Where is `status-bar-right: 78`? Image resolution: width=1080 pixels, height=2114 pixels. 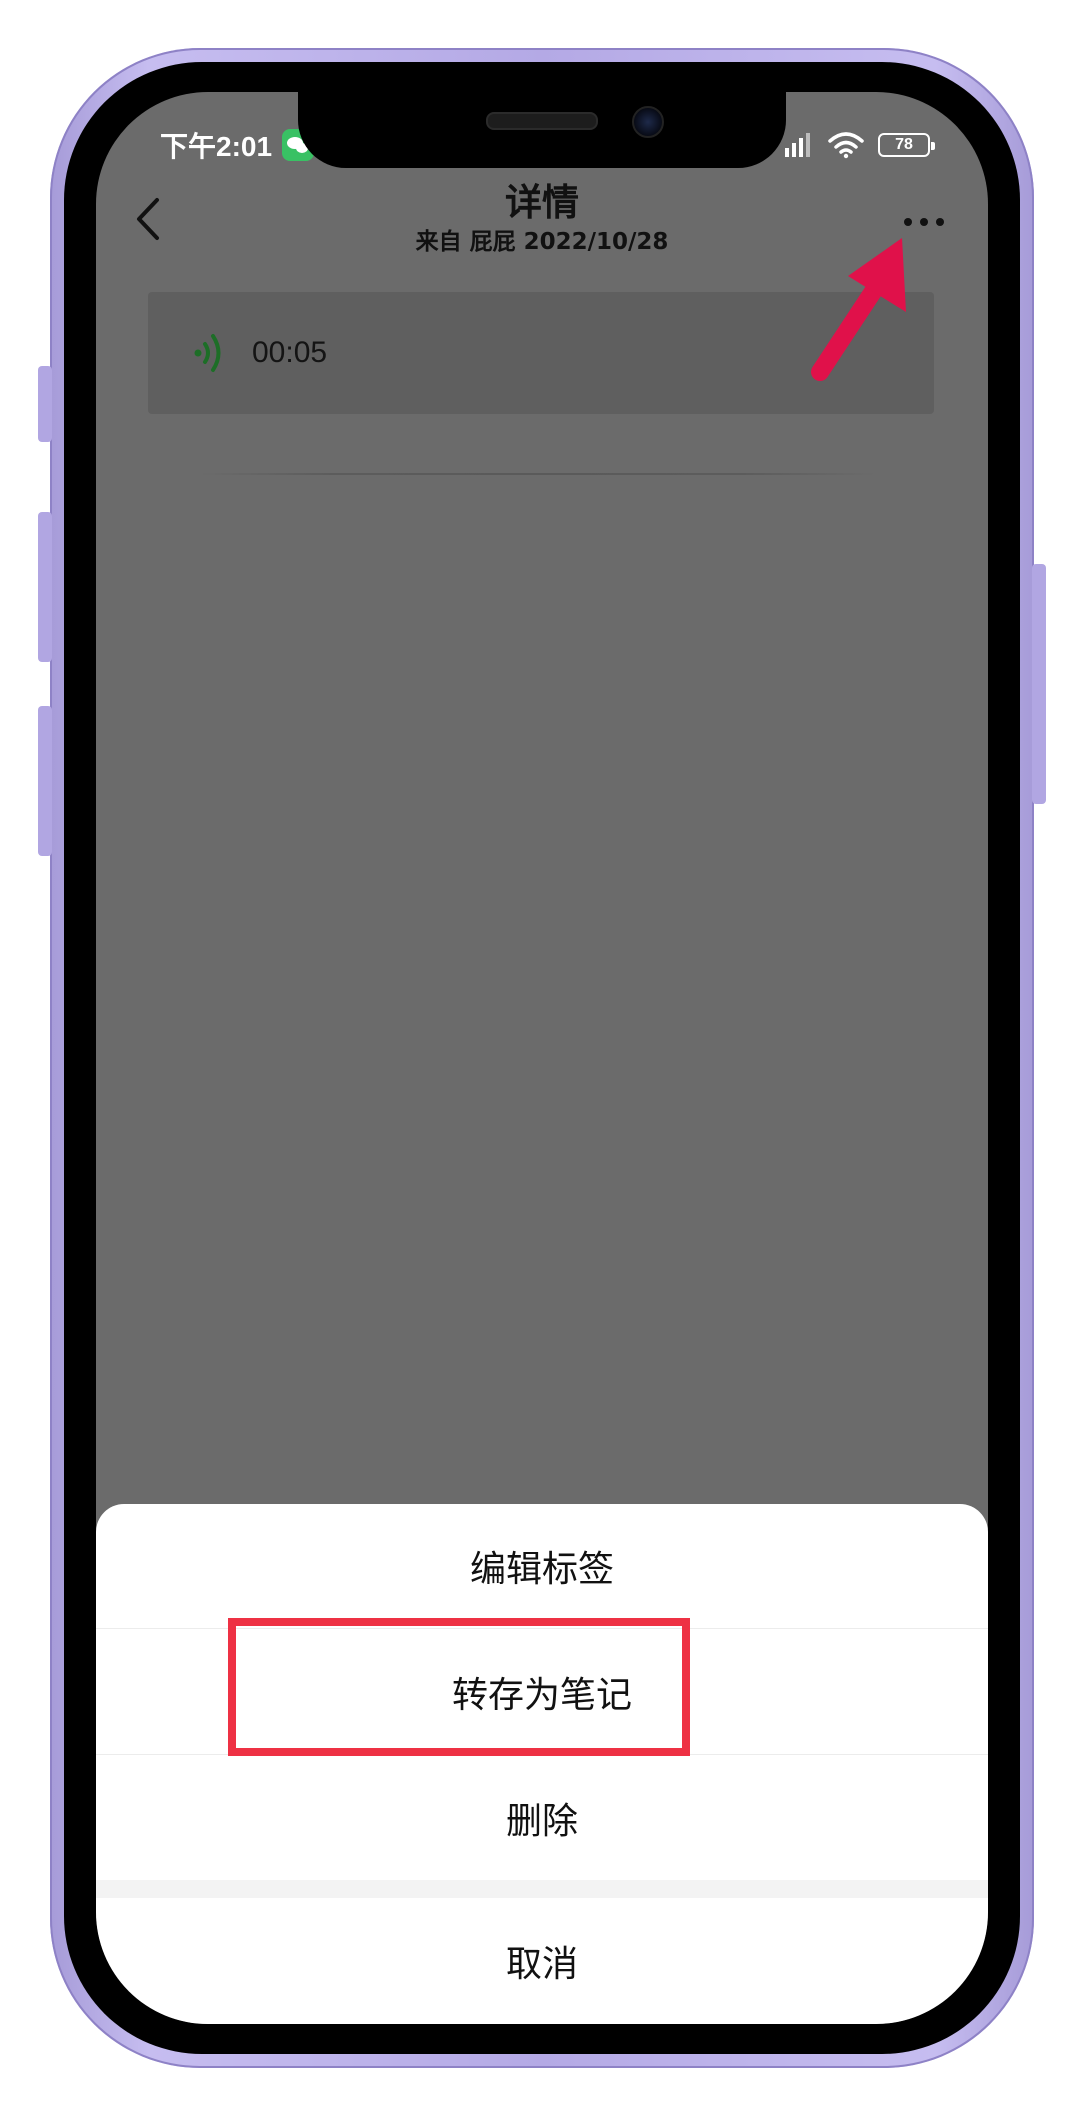
status-bar-right: 78 is located at coordinates (859, 145).